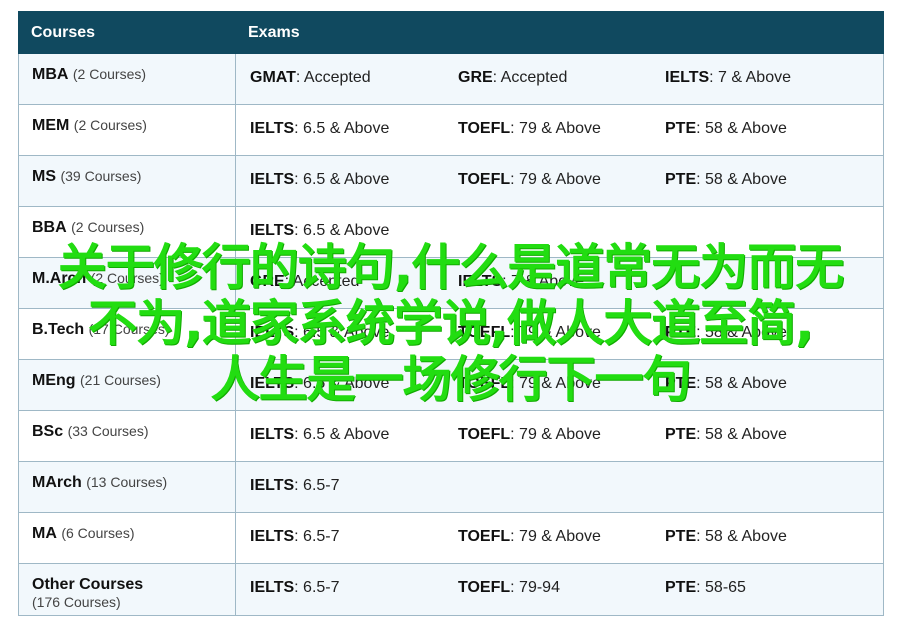 The image size is (901, 639). What do you see at coordinates (50, 74) in the screenshot?
I see `course-name-link: MBA` at bounding box center [50, 74].